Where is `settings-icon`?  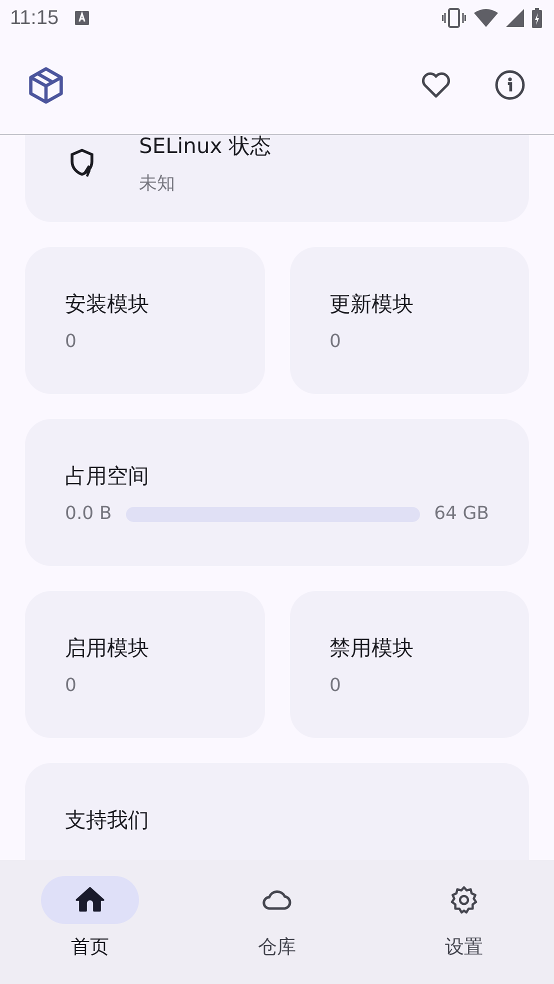 settings-icon is located at coordinates (464, 900).